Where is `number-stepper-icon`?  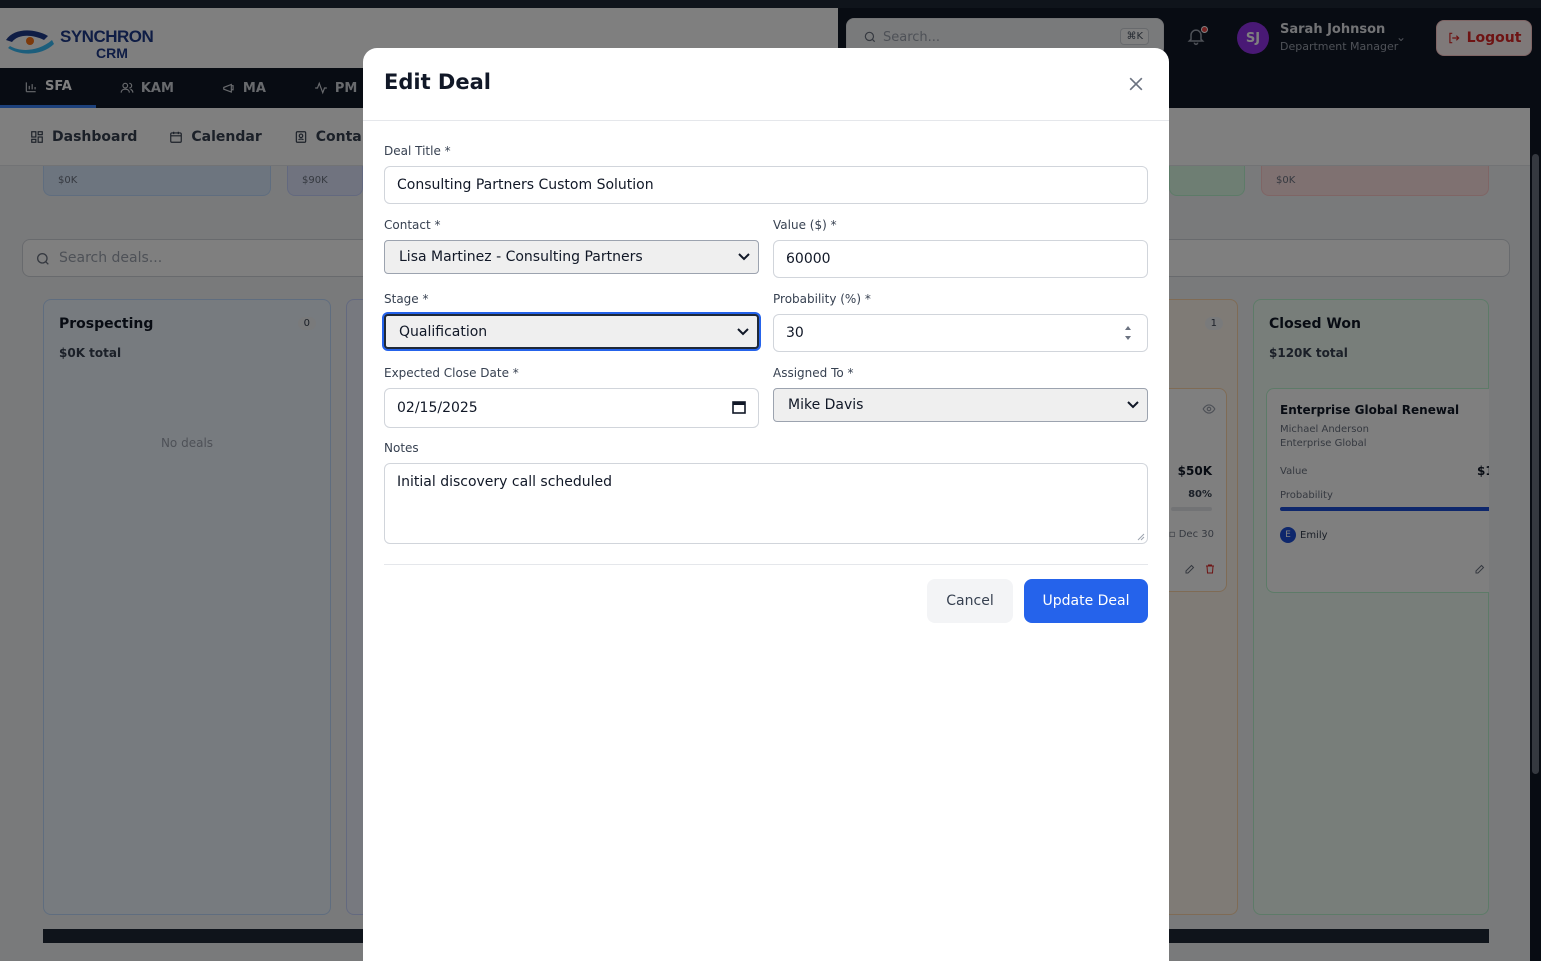 number-stepper-icon is located at coordinates (1128, 333).